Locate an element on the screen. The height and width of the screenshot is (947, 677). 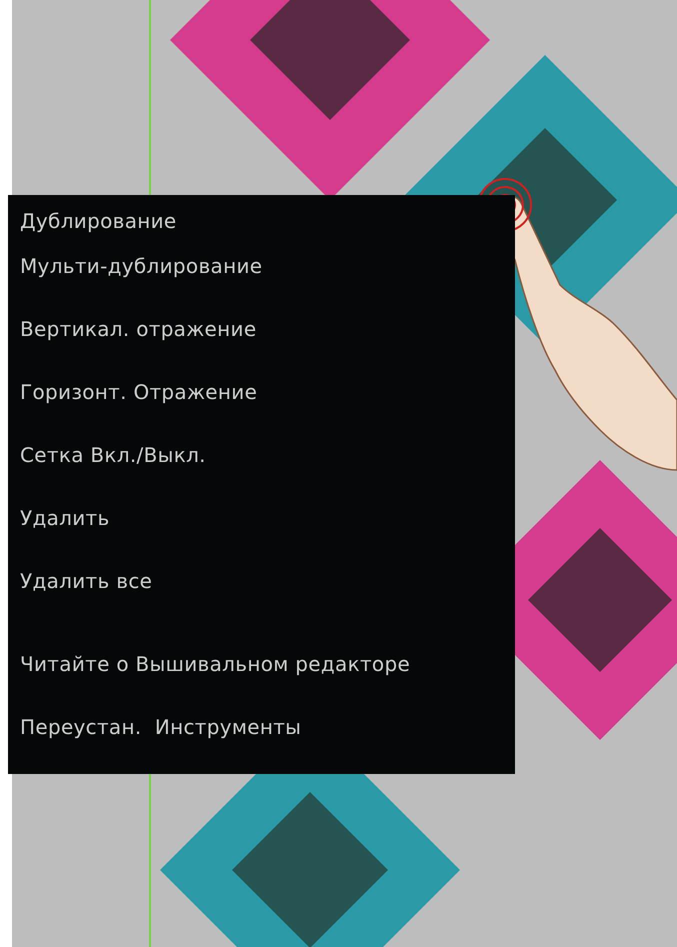
menu-item: Удалить все is located at coordinates (261, 590).